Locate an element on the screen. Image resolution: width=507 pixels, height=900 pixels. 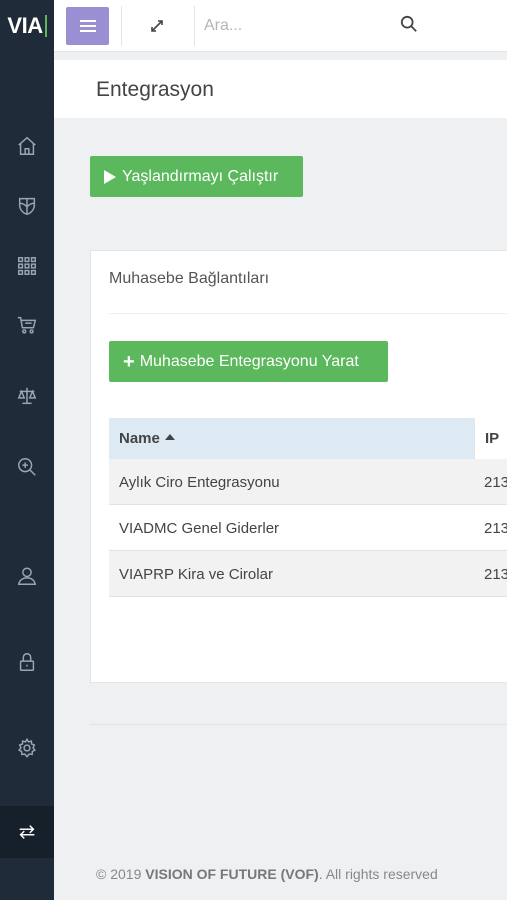
run-aging-button: Yaşlandırmayı Çalıştır is located at coordinates (196, 176).